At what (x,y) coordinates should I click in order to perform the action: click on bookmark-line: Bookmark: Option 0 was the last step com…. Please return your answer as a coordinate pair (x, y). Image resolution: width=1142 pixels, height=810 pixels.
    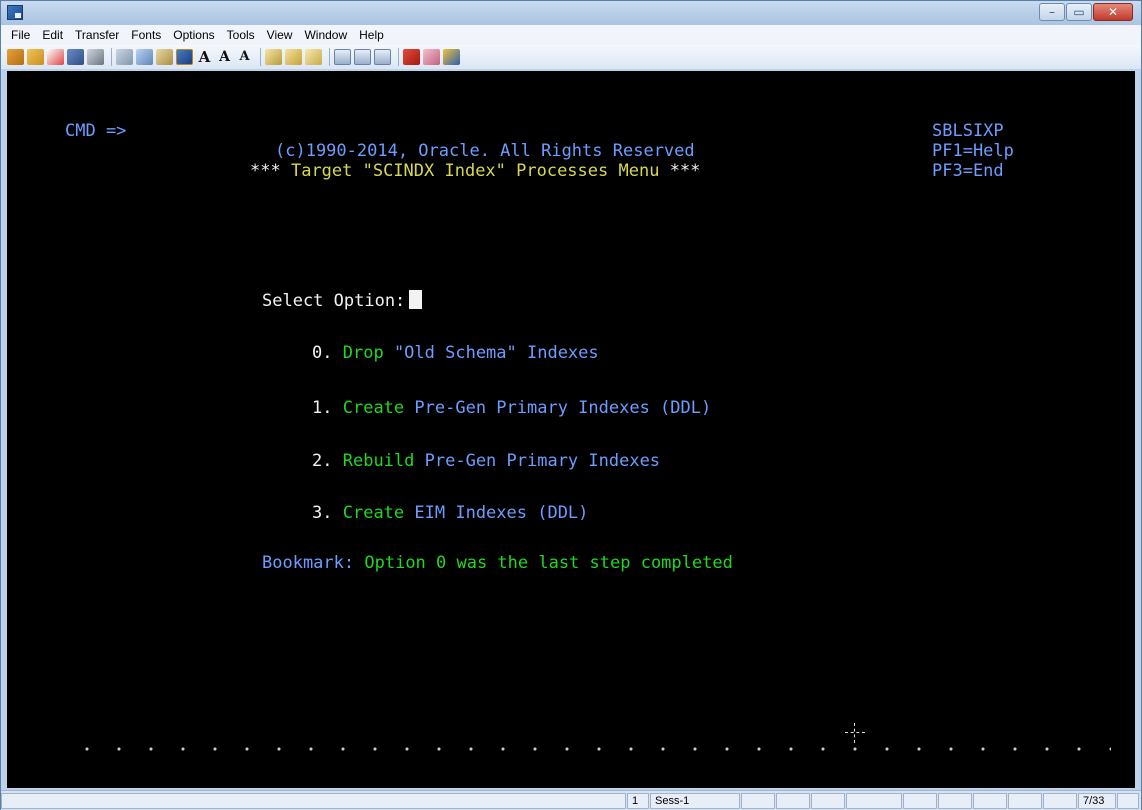
    Looking at the image, I should click on (497, 563).